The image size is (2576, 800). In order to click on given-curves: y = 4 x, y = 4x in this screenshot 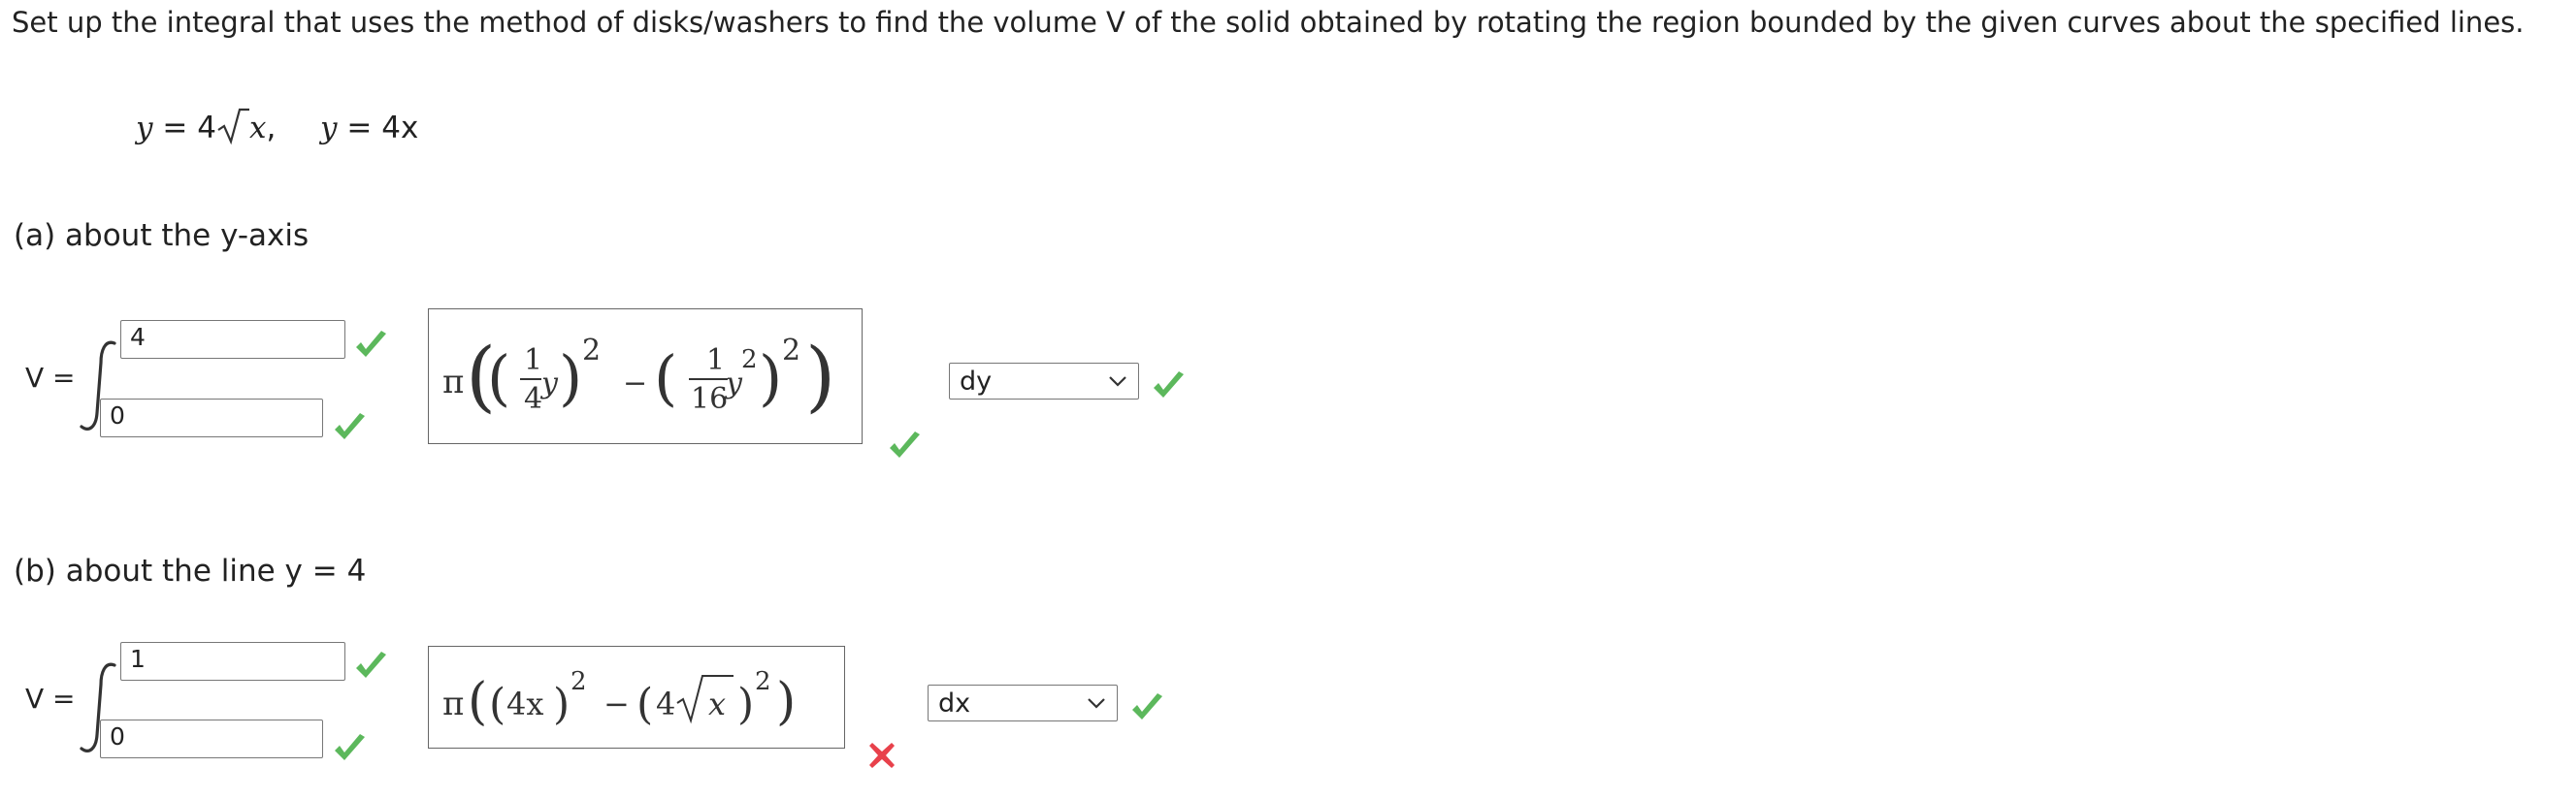, I will do `click(277, 126)`.